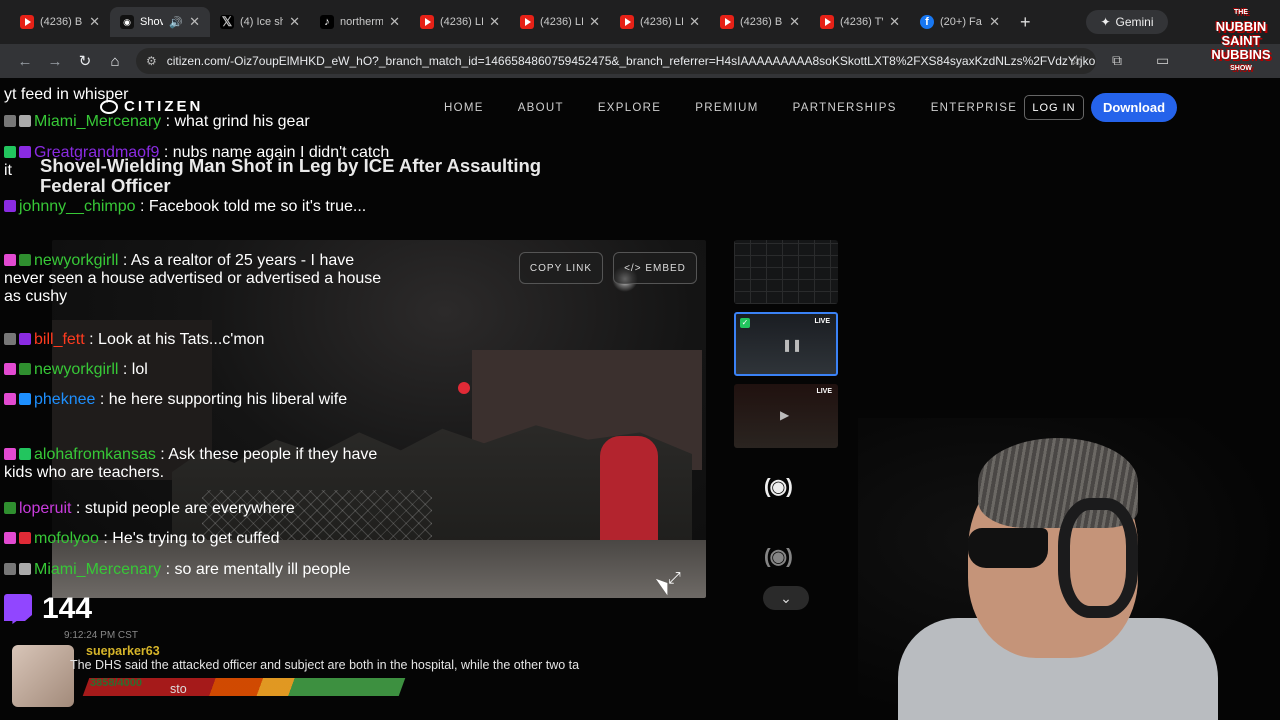 The height and width of the screenshot is (720, 1280). What do you see at coordinates (151, 61) in the screenshot?
I see `site-info-icon: ⚙` at bounding box center [151, 61].